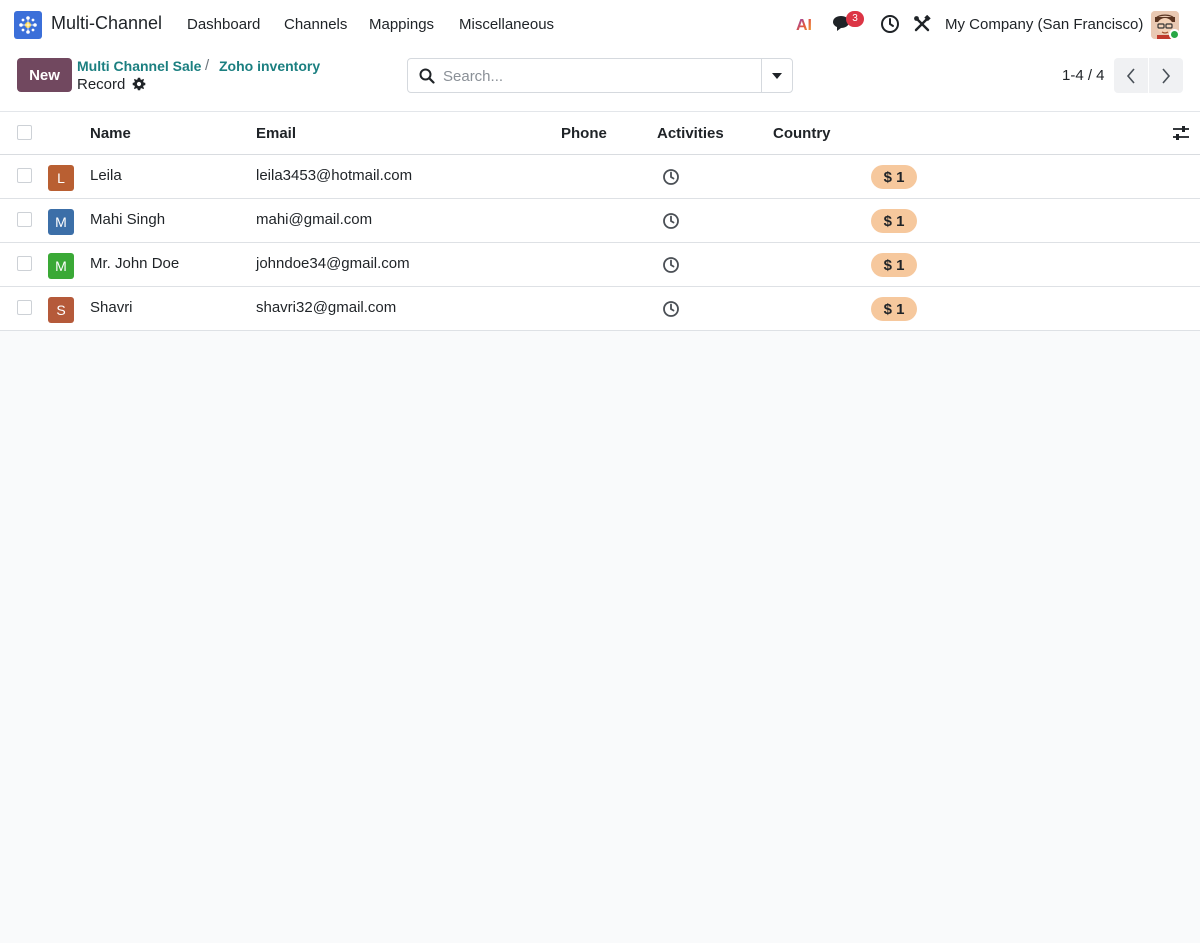 This screenshot has width=1200, height=943. What do you see at coordinates (600, 265) in the screenshot?
I see `table-row: M Mr. John Doe johndoe34@gmail.com $ 1` at bounding box center [600, 265].